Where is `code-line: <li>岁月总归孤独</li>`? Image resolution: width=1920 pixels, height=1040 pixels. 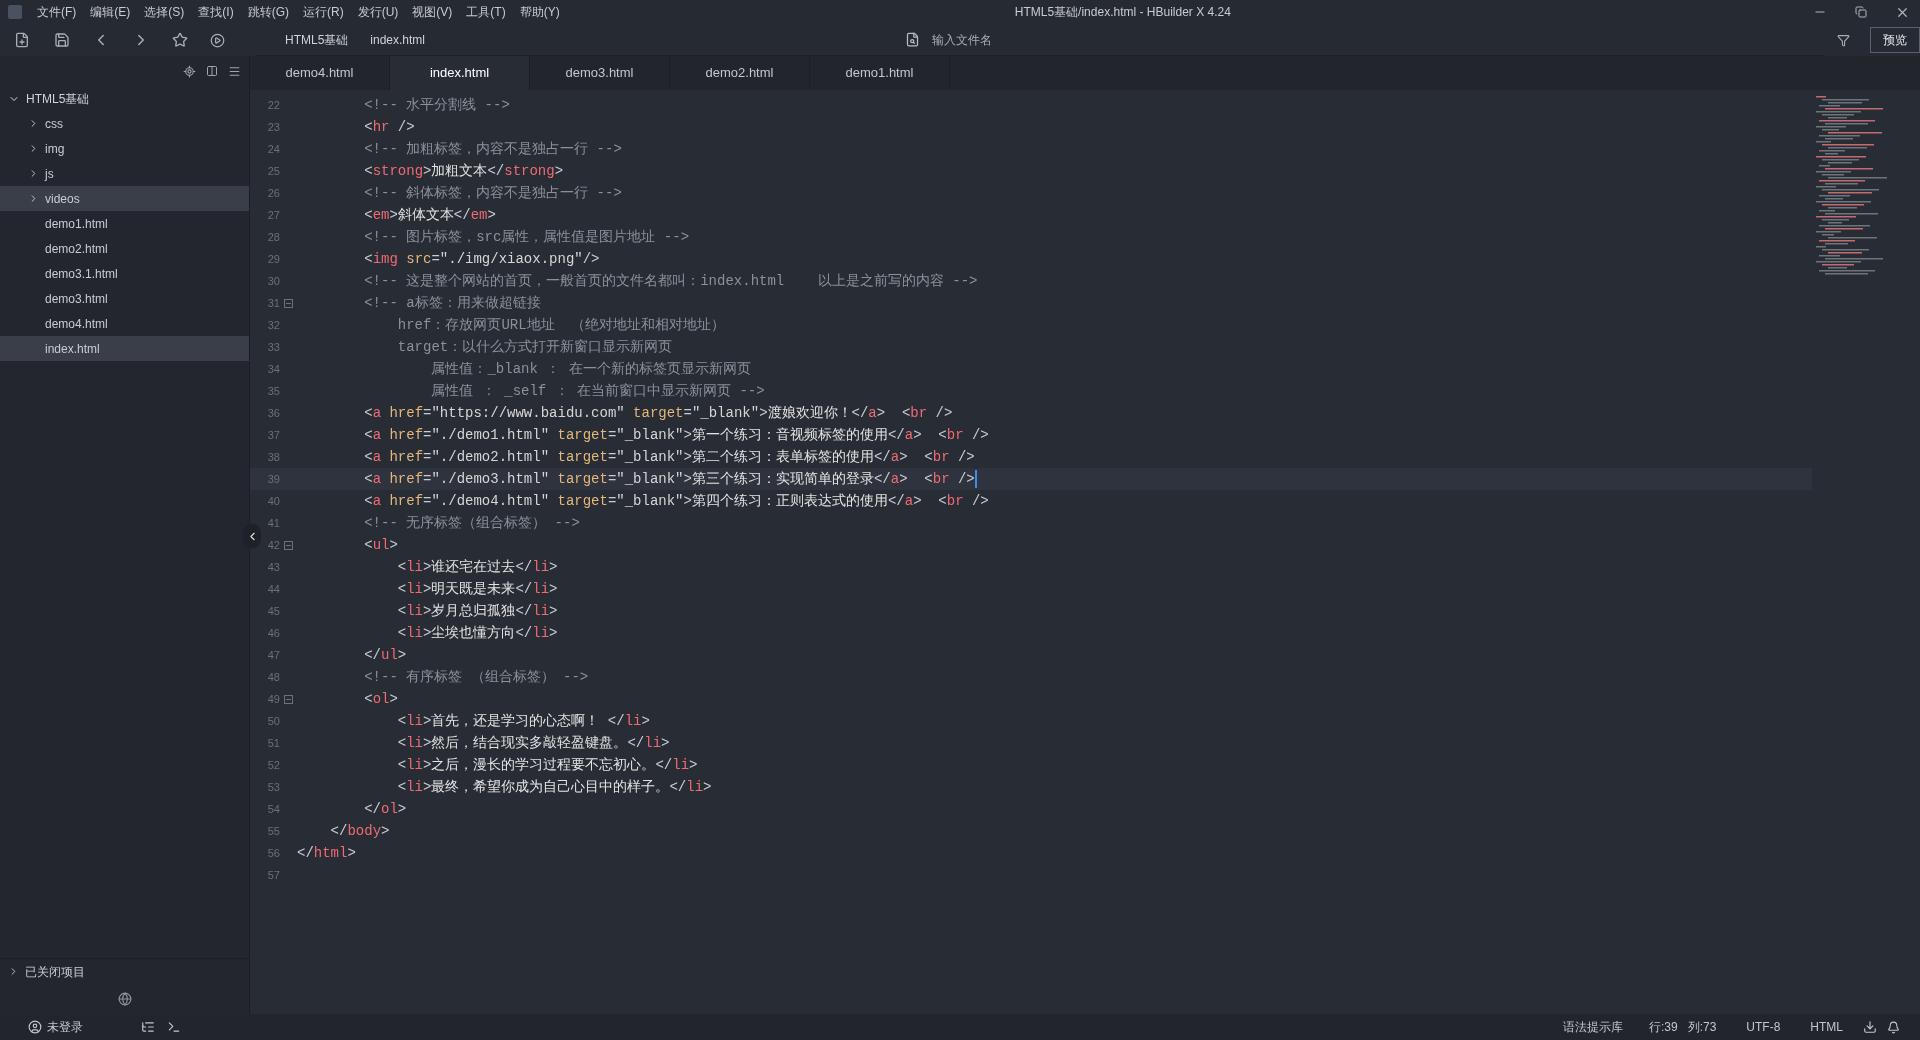 code-line: <li>岁月总归孤独</li> is located at coordinates (477, 611).